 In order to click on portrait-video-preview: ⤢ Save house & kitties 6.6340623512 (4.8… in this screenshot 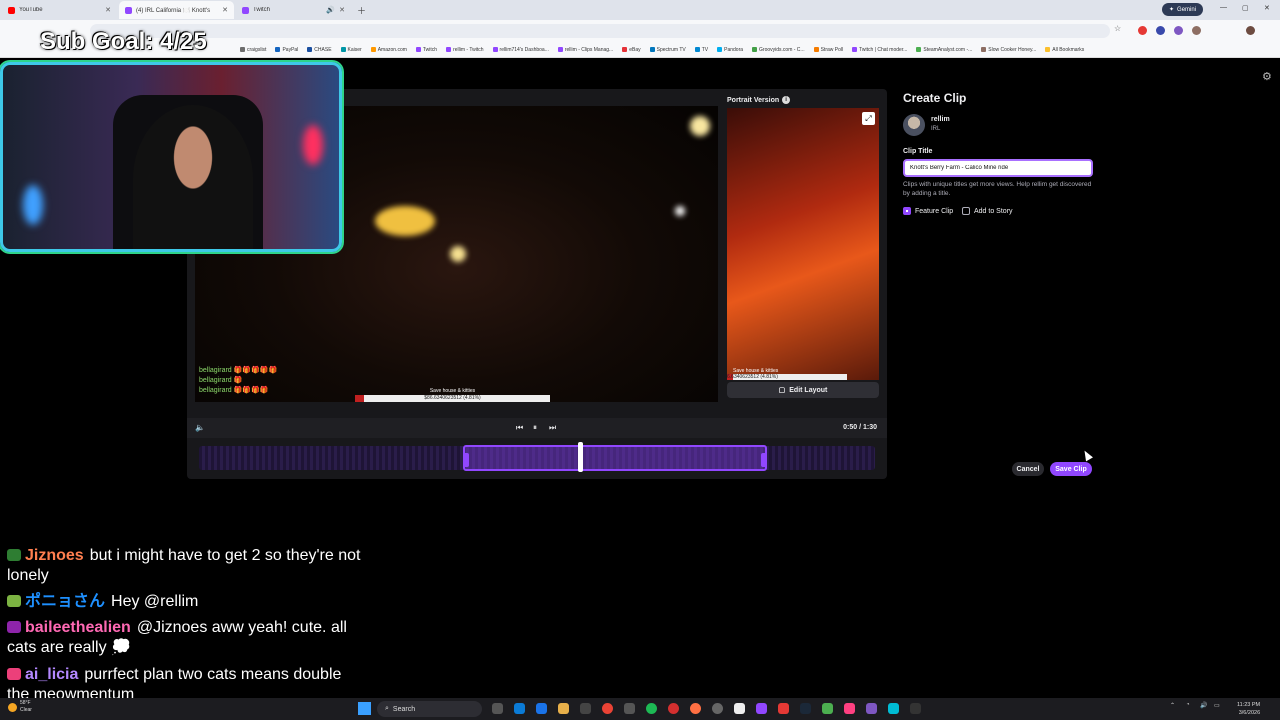, I will do `click(803, 244)`.